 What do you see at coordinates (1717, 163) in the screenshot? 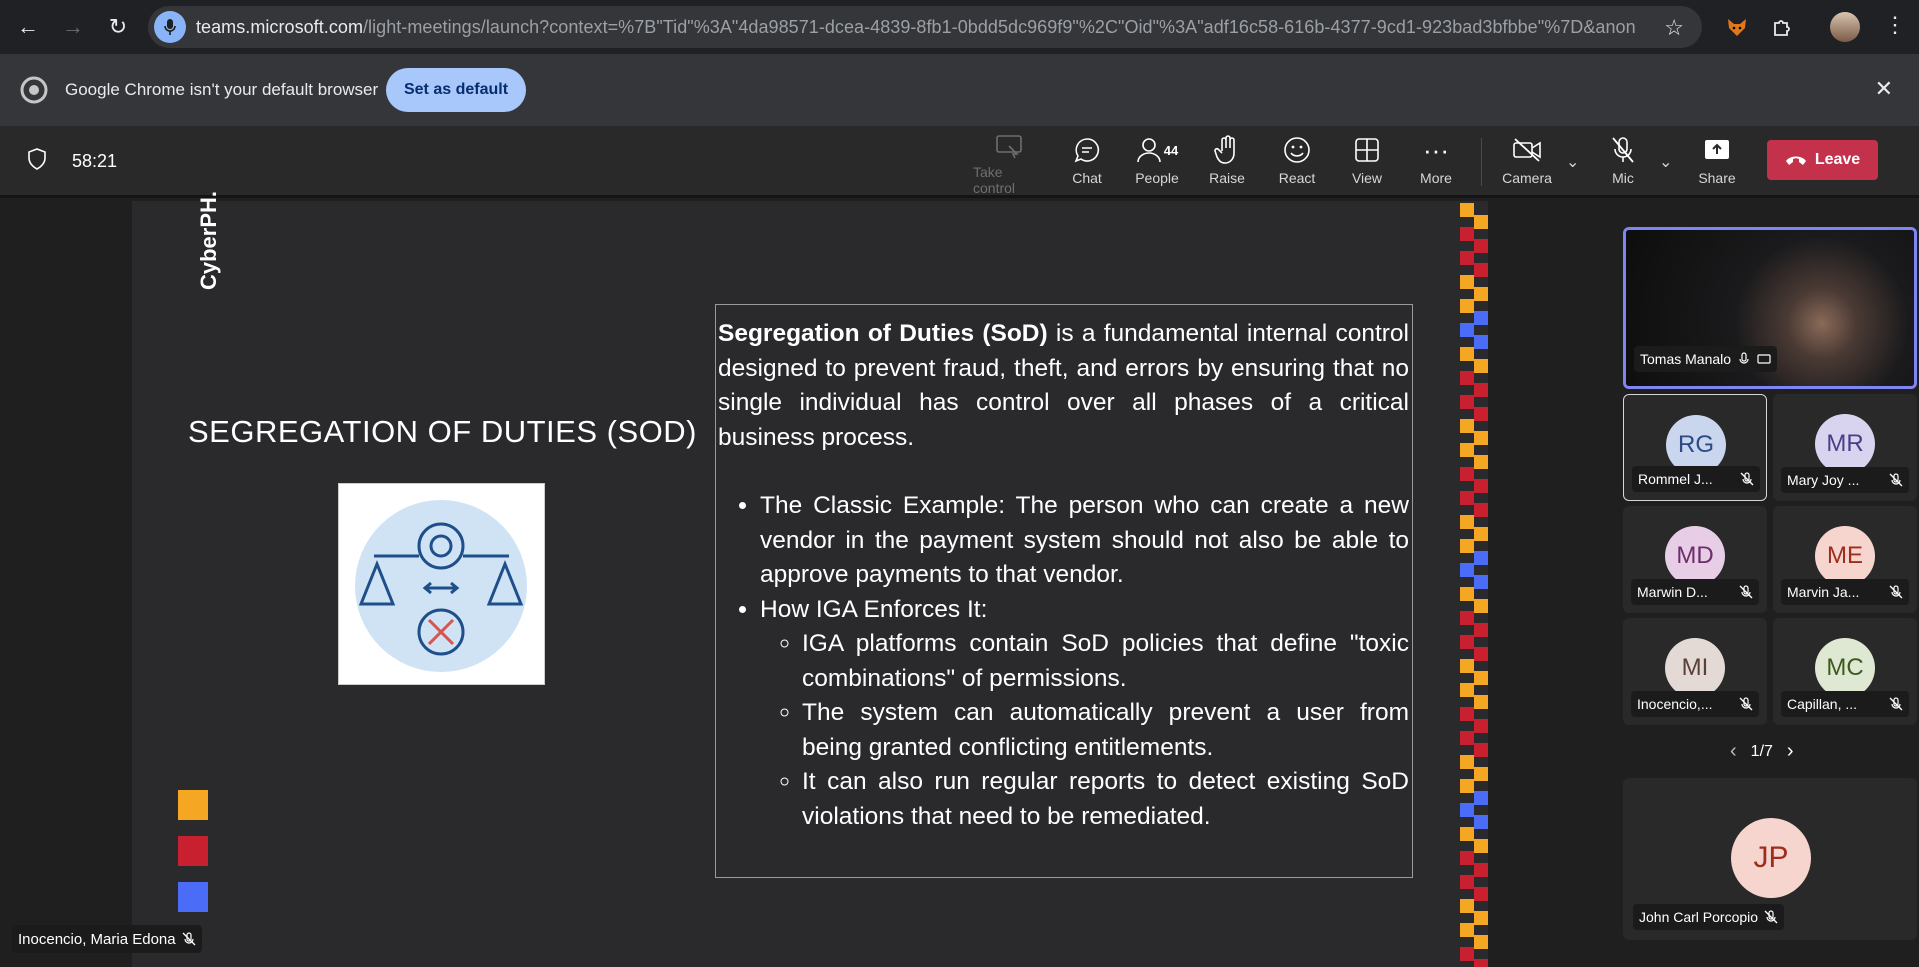
I see `share-button: Share` at bounding box center [1717, 163].